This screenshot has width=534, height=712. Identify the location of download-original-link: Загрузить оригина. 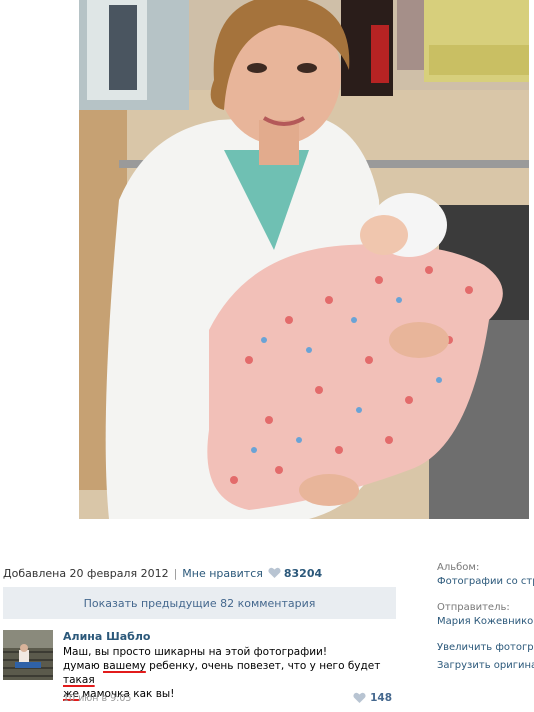
(485, 669).